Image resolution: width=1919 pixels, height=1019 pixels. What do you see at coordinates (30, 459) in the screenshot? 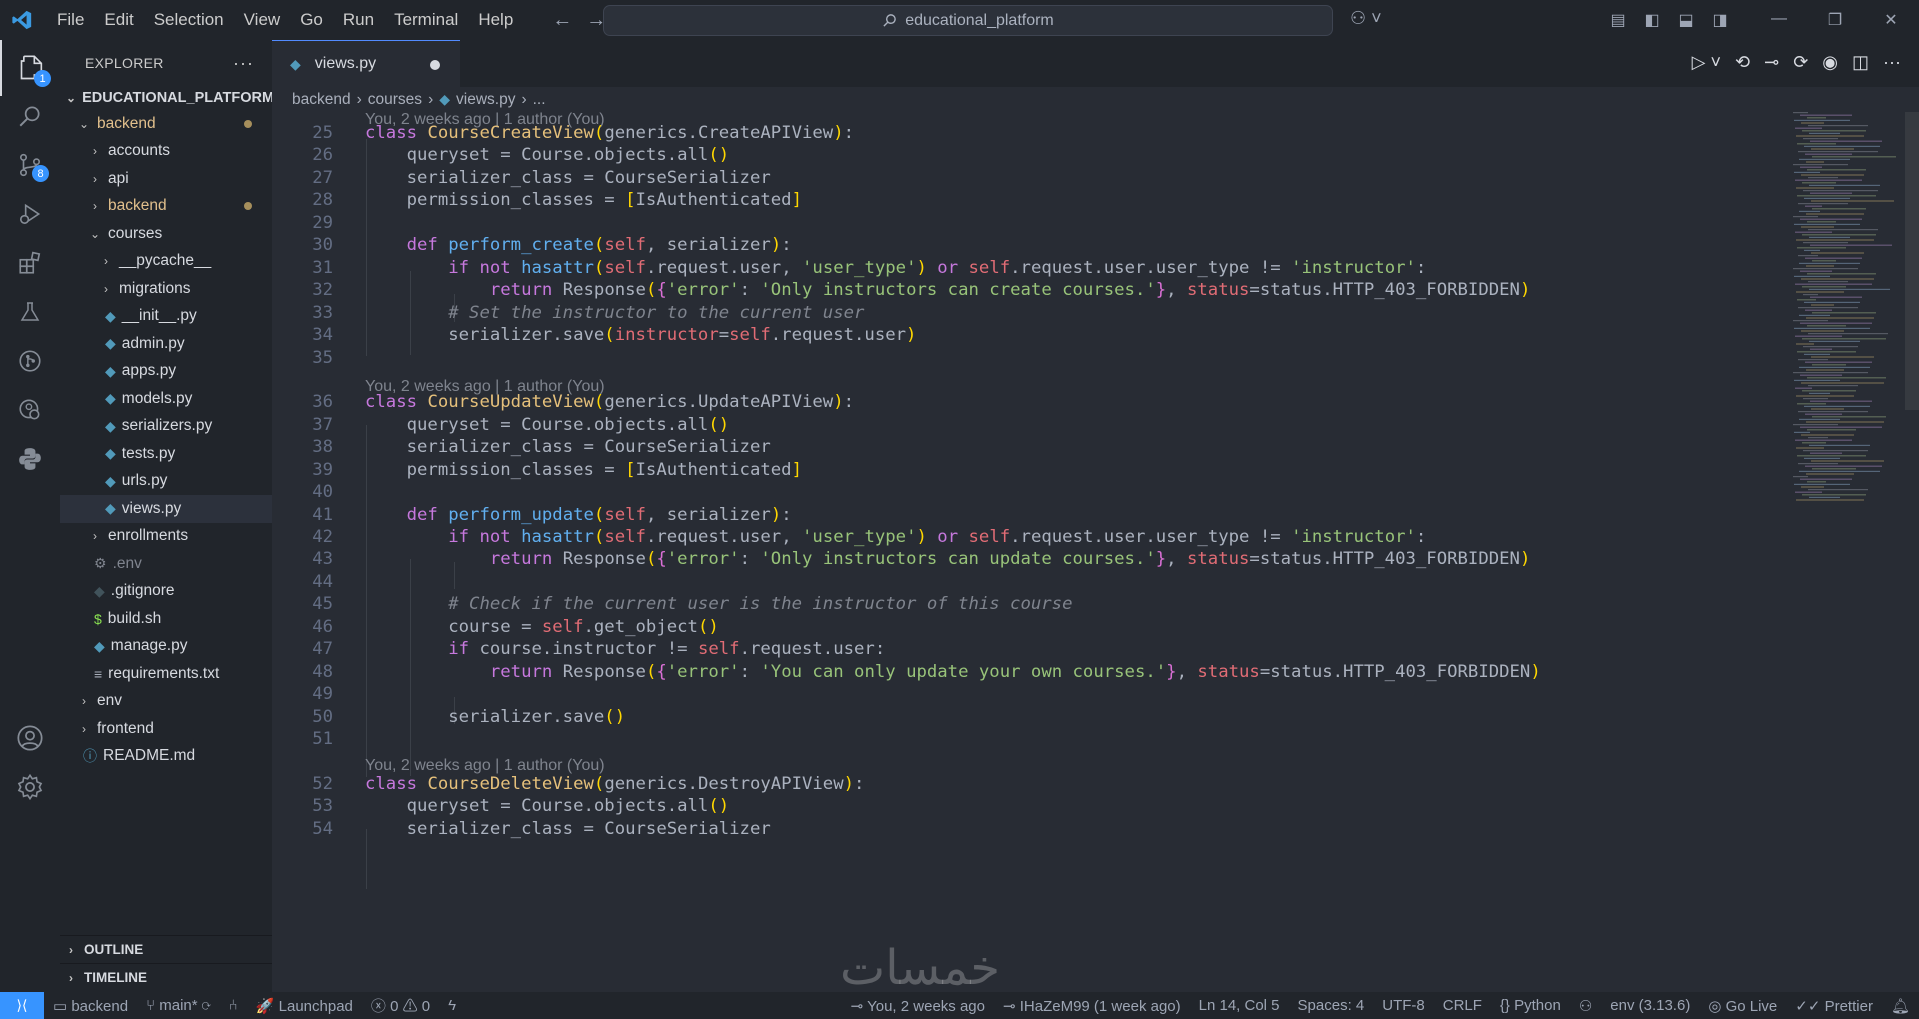
I see `python-icon` at bounding box center [30, 459].